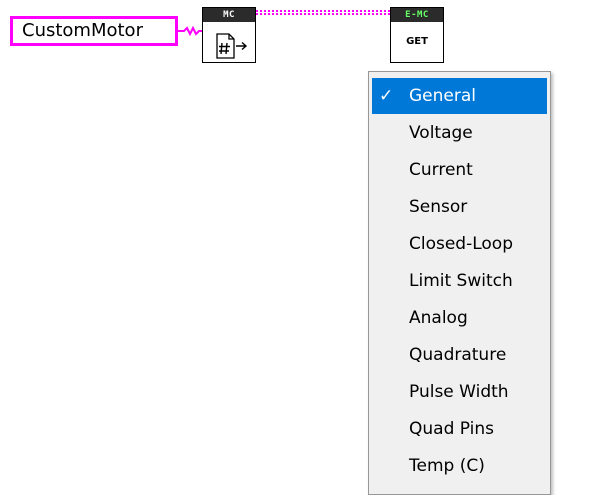 This screenshot has height=495, width=590. Describe the element at coordinates (229, 15) in the screenshot. I see `mc-node-banner: MC` at that location.